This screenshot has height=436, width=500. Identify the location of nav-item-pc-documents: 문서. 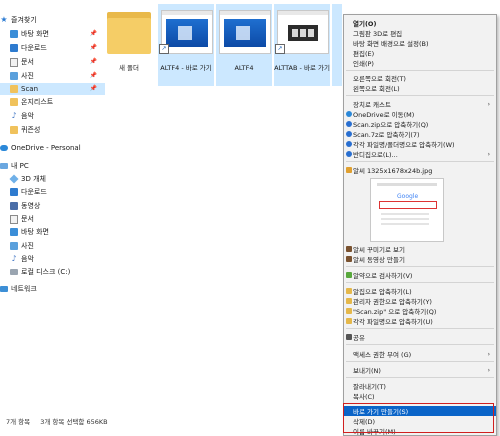
(52, 219).